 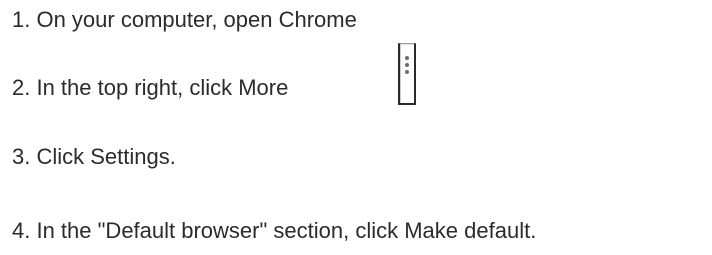 I want to click on step-1-text: 1. On your computer, open Chrome, so click(x=184, y=19).